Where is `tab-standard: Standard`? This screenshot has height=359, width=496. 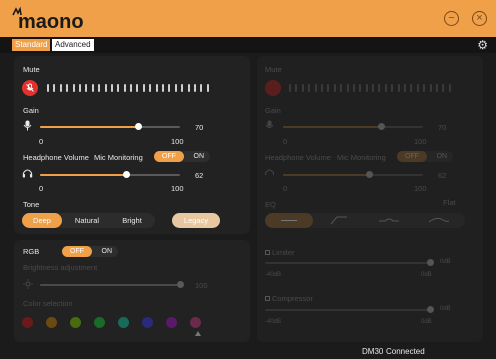
tab-standard: Standard is located at coordinates (31, 45).